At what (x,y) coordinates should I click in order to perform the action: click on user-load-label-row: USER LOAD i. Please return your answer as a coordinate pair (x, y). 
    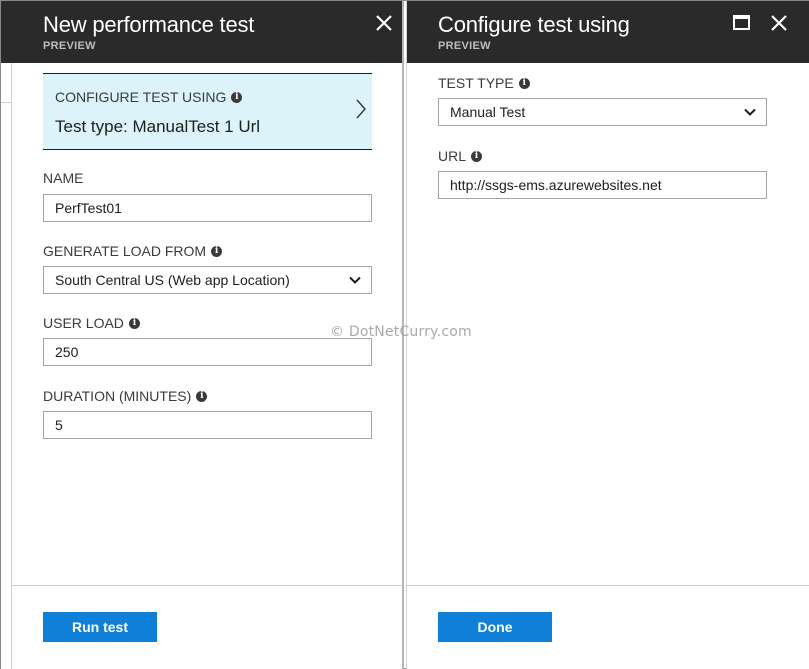
    Looking at the image, I should click on (91, 323).